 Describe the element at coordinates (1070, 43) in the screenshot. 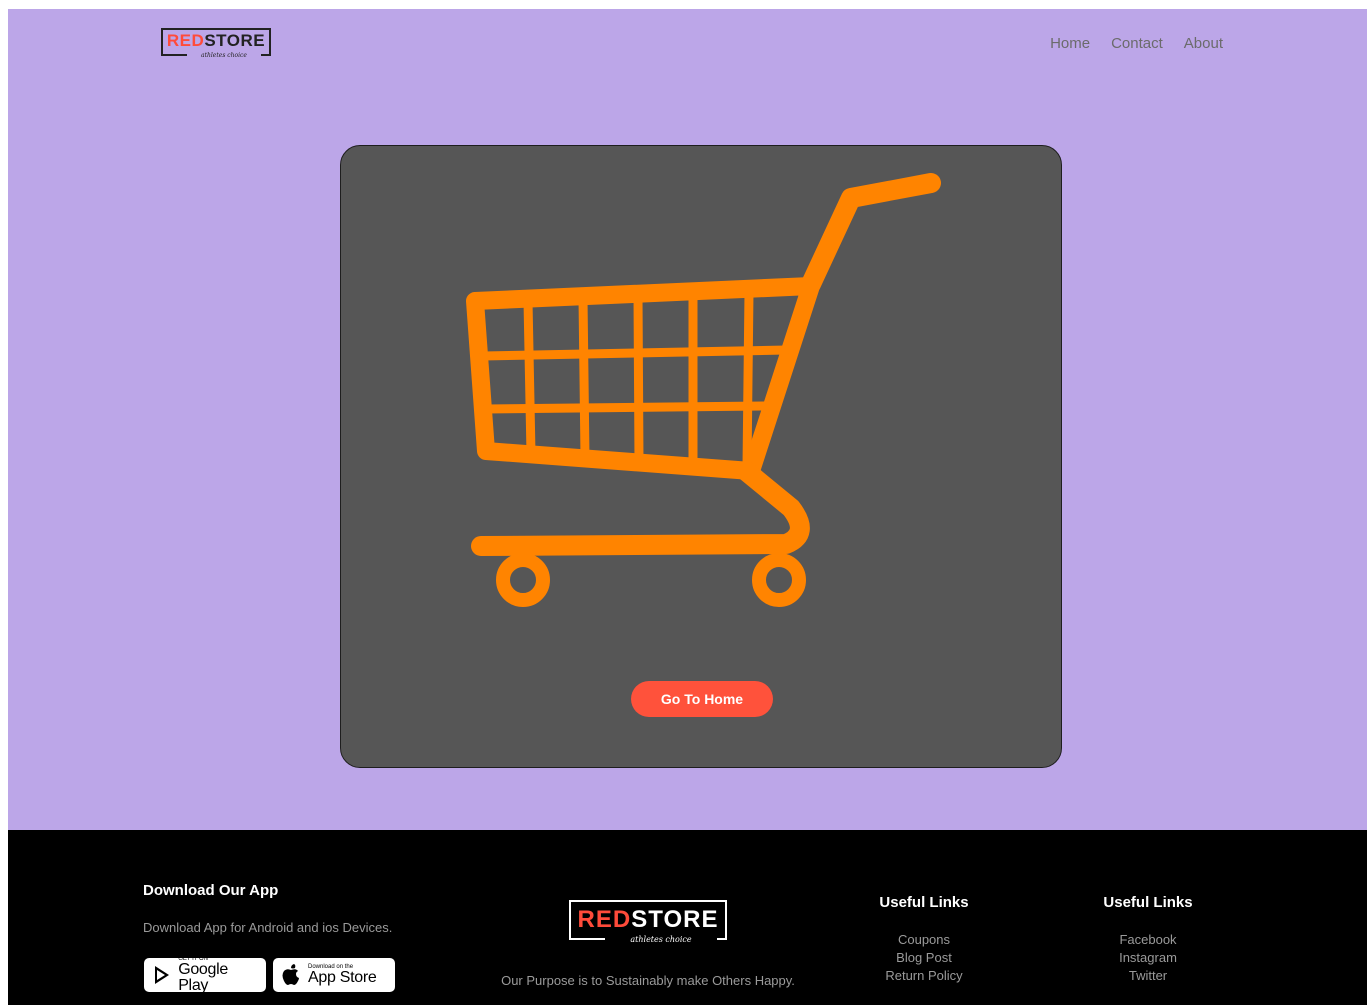

I see `nav-home-link: Home` at that location.